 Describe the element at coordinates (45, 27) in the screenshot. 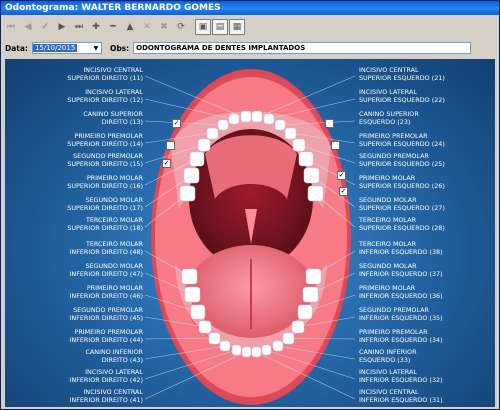

I see `check-button: ✔` at that location.